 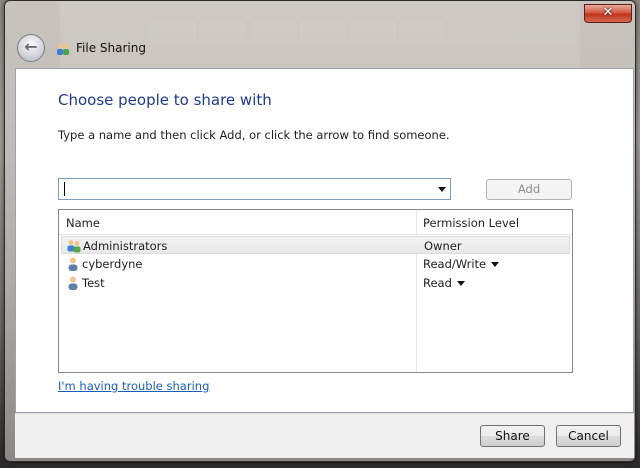 I want to click on list-item-name: Administrators, so click(x=125, y=246).